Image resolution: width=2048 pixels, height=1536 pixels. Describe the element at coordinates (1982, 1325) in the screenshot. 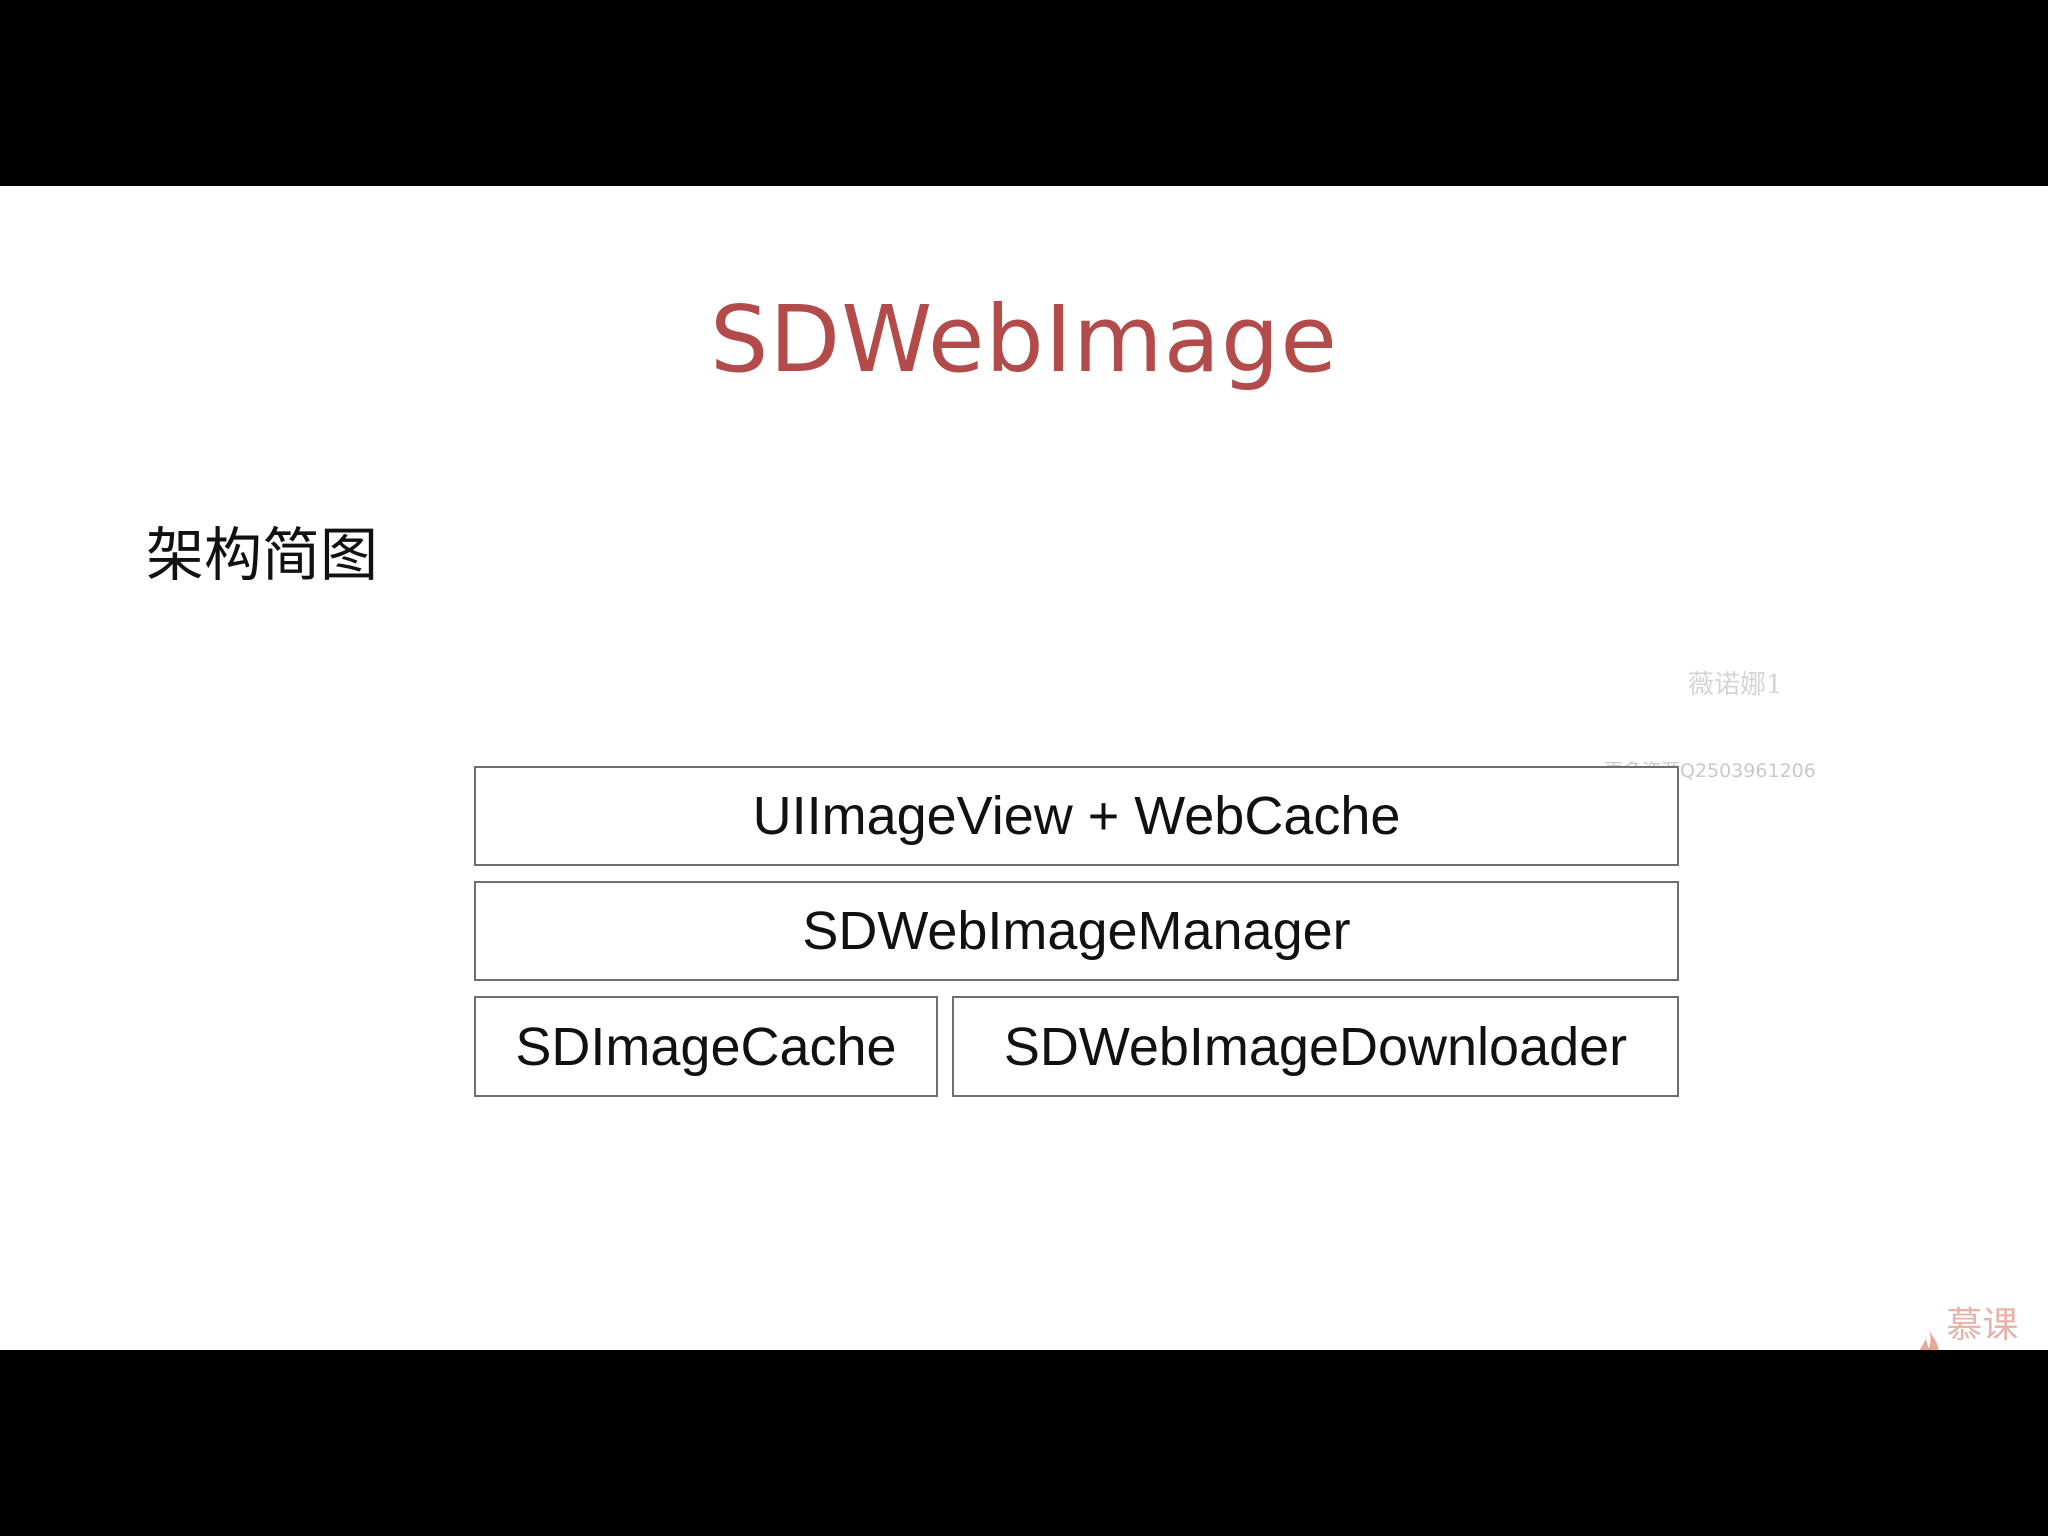

I see `logo-text: 慕课网` at that location.